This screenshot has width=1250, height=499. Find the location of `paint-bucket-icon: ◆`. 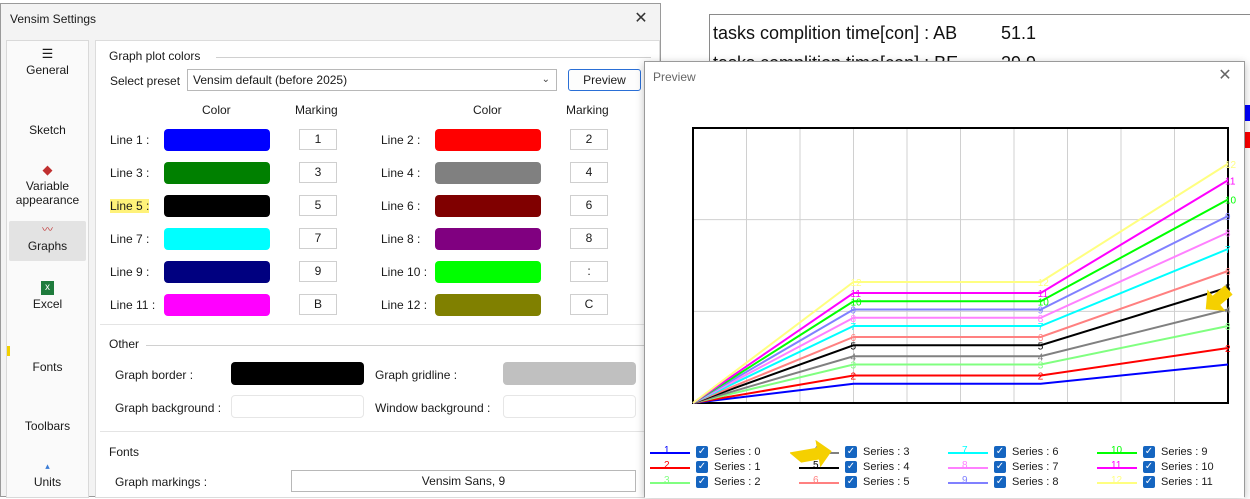

paint-bucket-icon: ◆ is located at coordinates (47, 169).